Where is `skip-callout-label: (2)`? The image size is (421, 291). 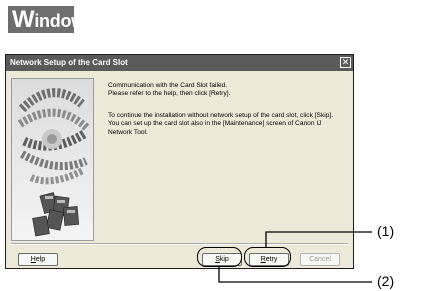
skip-callout-label: (2) is located at coordinates (386, 281).